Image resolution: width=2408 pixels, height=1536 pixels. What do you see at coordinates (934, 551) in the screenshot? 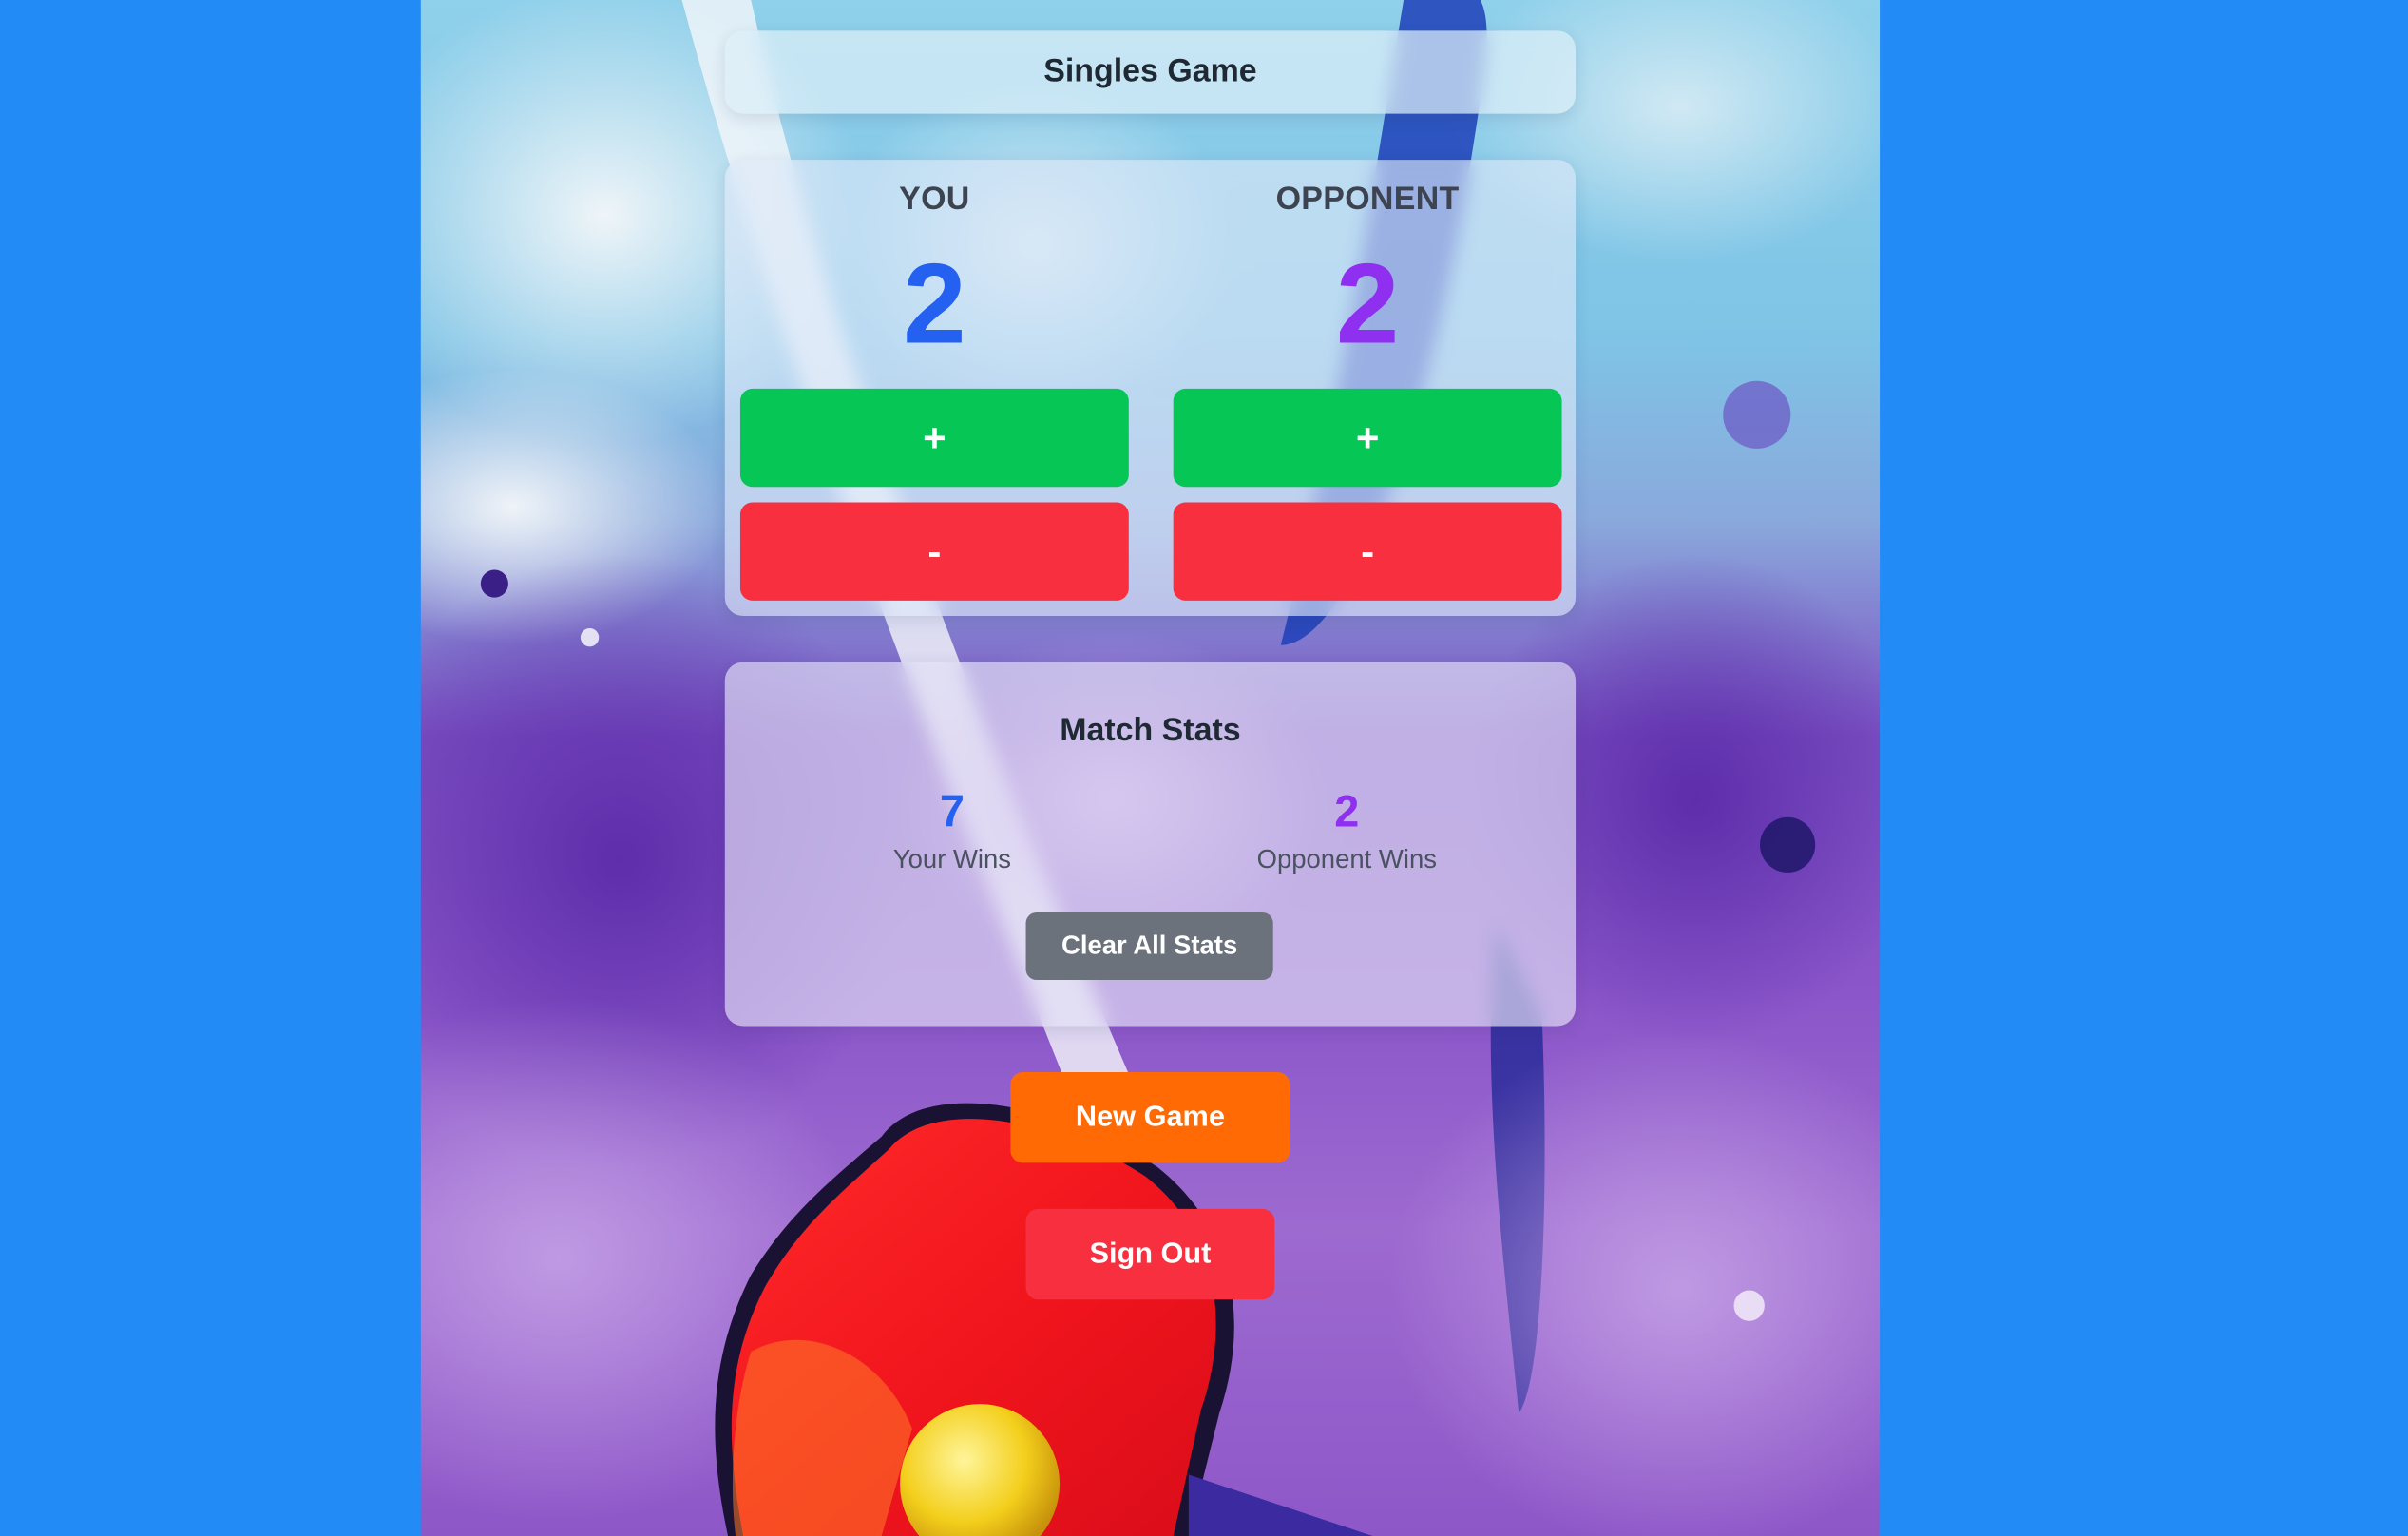
I see `you-decrement-button: -` at bounding box center [934, 551].